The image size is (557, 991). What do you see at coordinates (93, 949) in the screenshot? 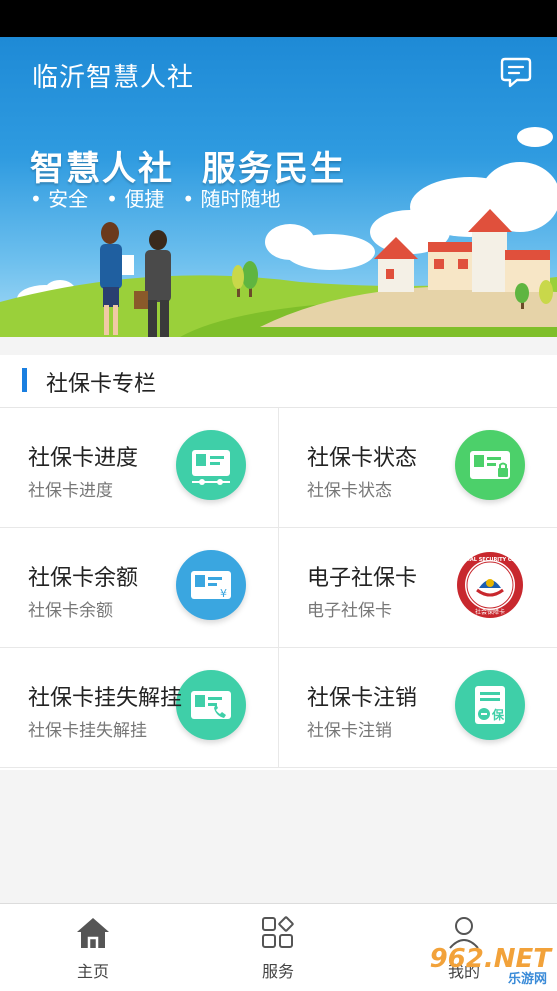
I see `tab-home: 主页` at bounding box center [93, 949].